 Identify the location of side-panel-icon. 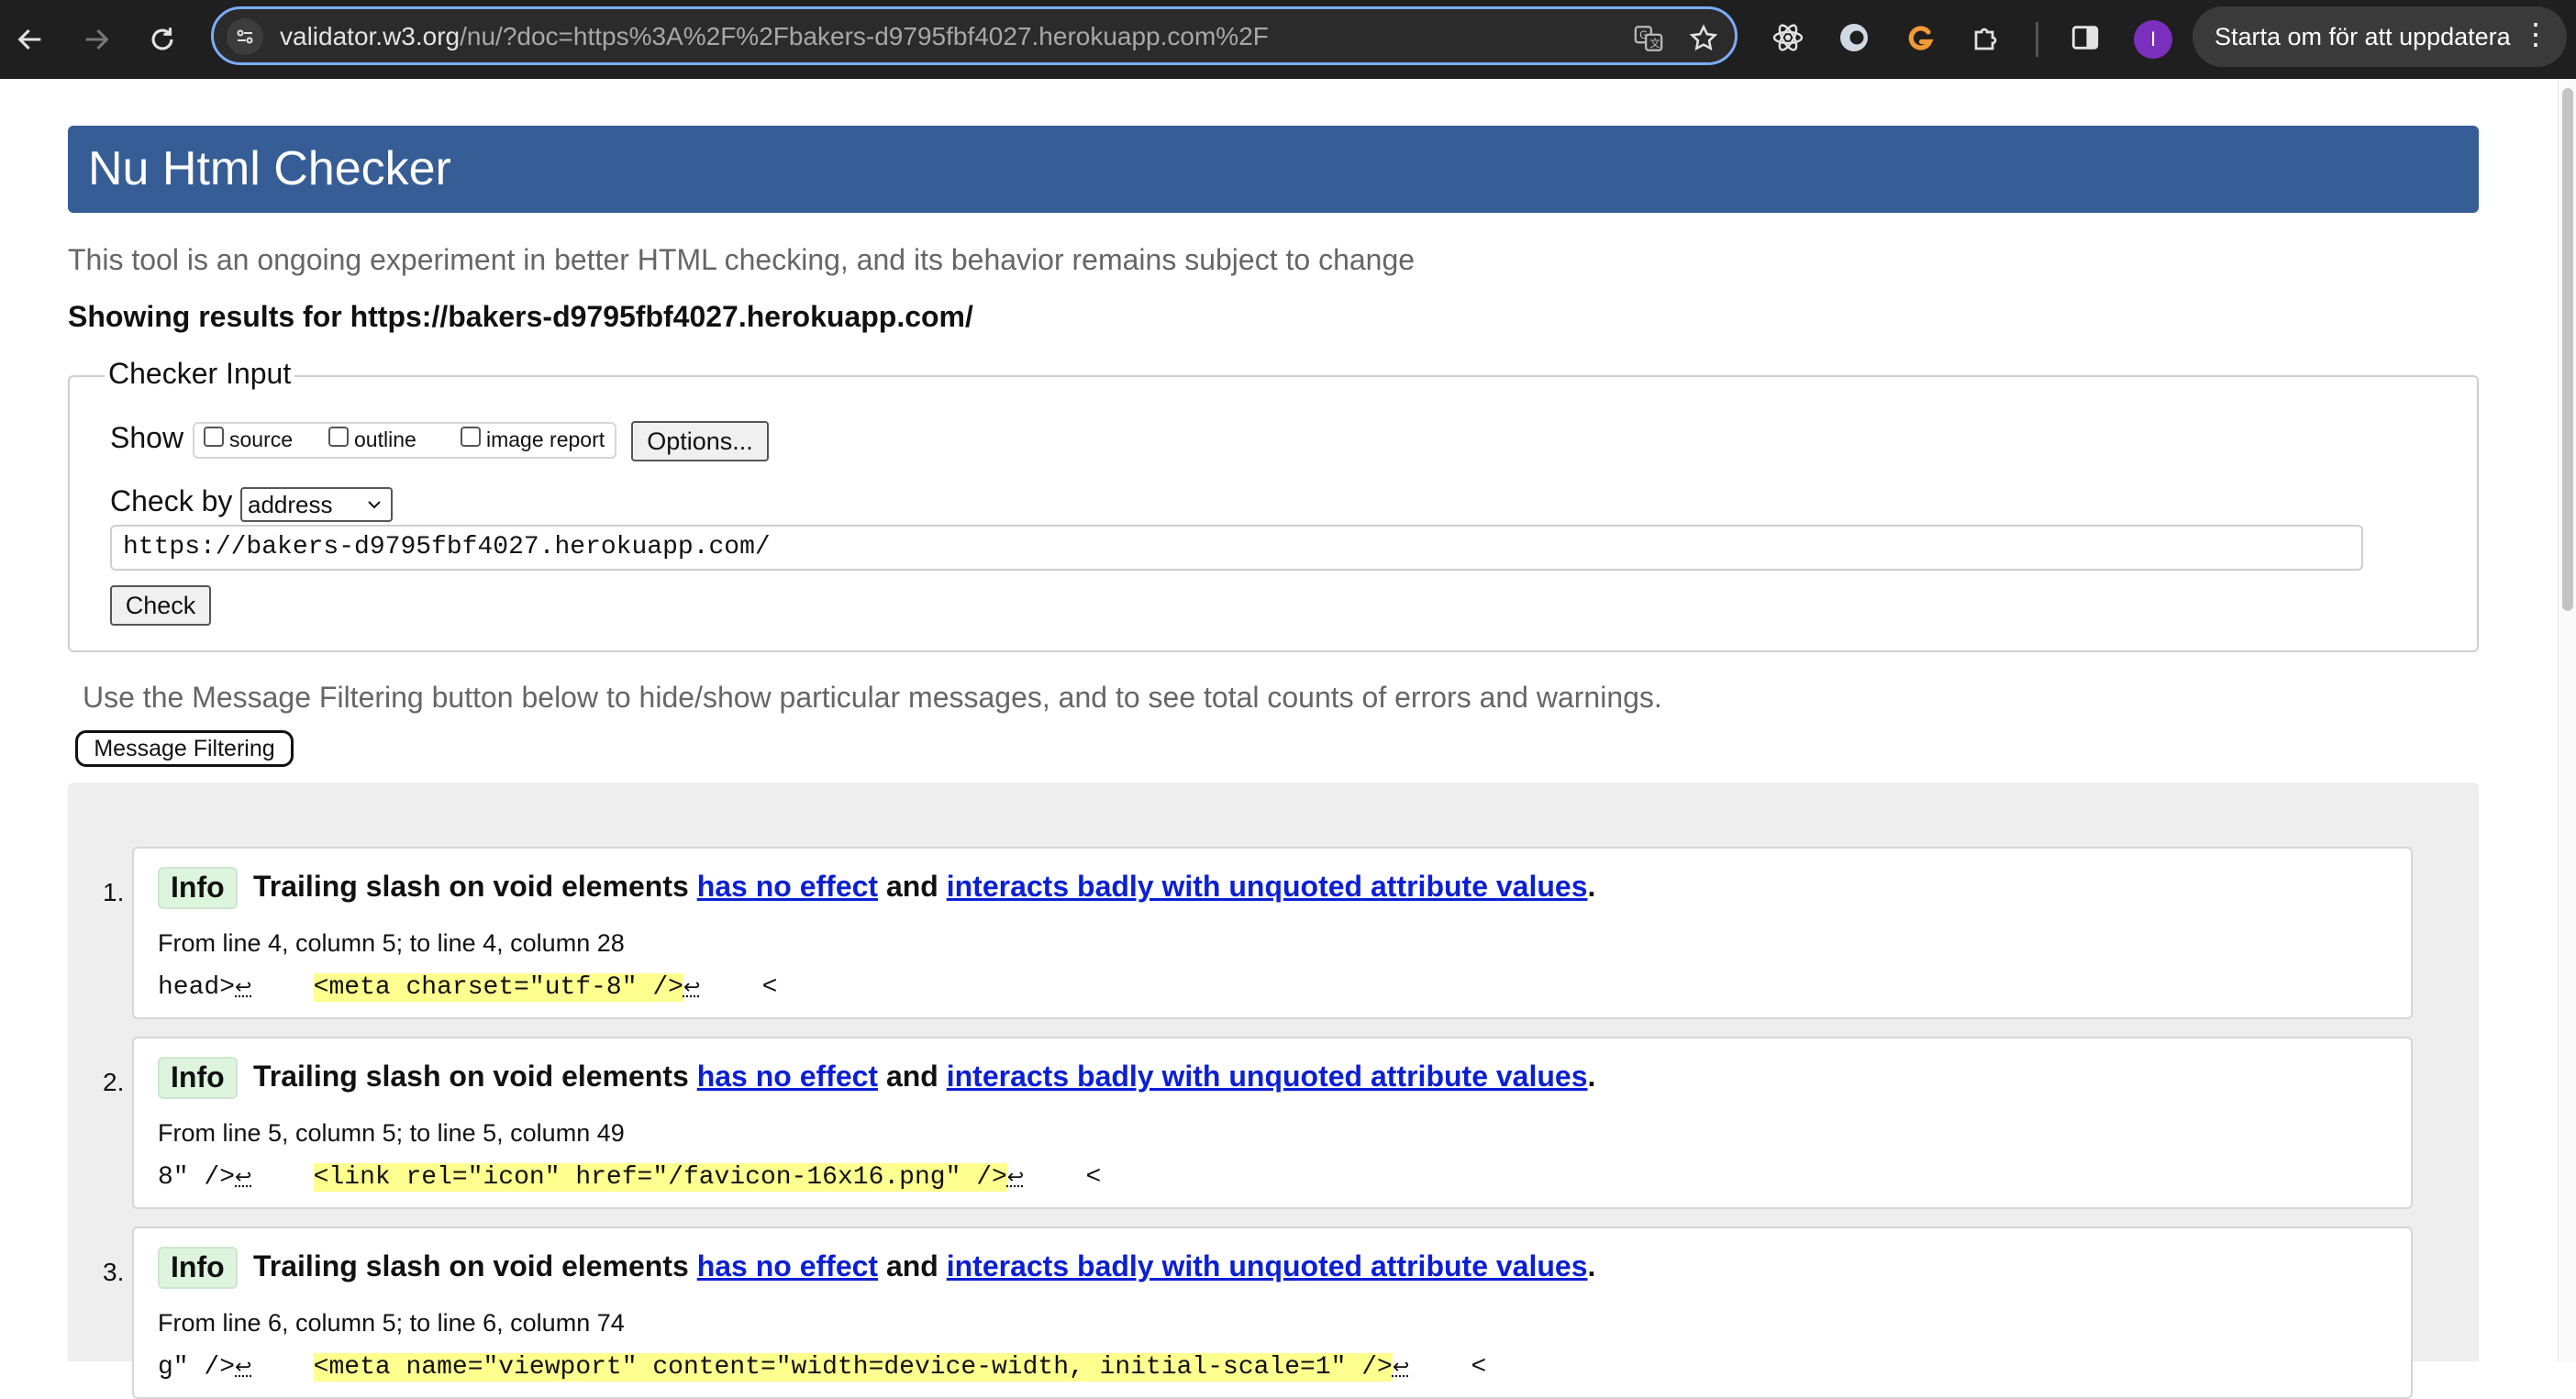
(2085, 38).